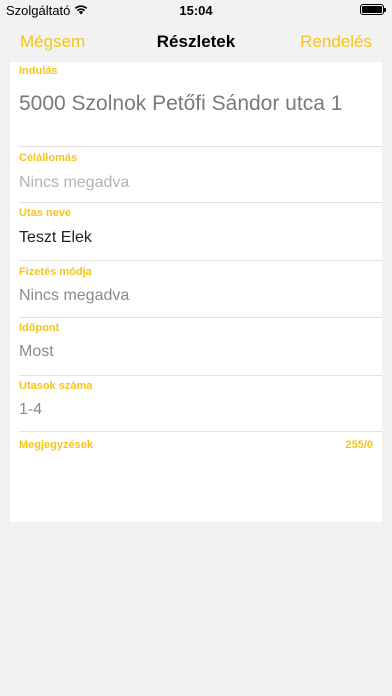 This screenshot has height=696, width=392. I want to click on payment-field: Fizetés módja Nincs megadva, so click(200, 289).